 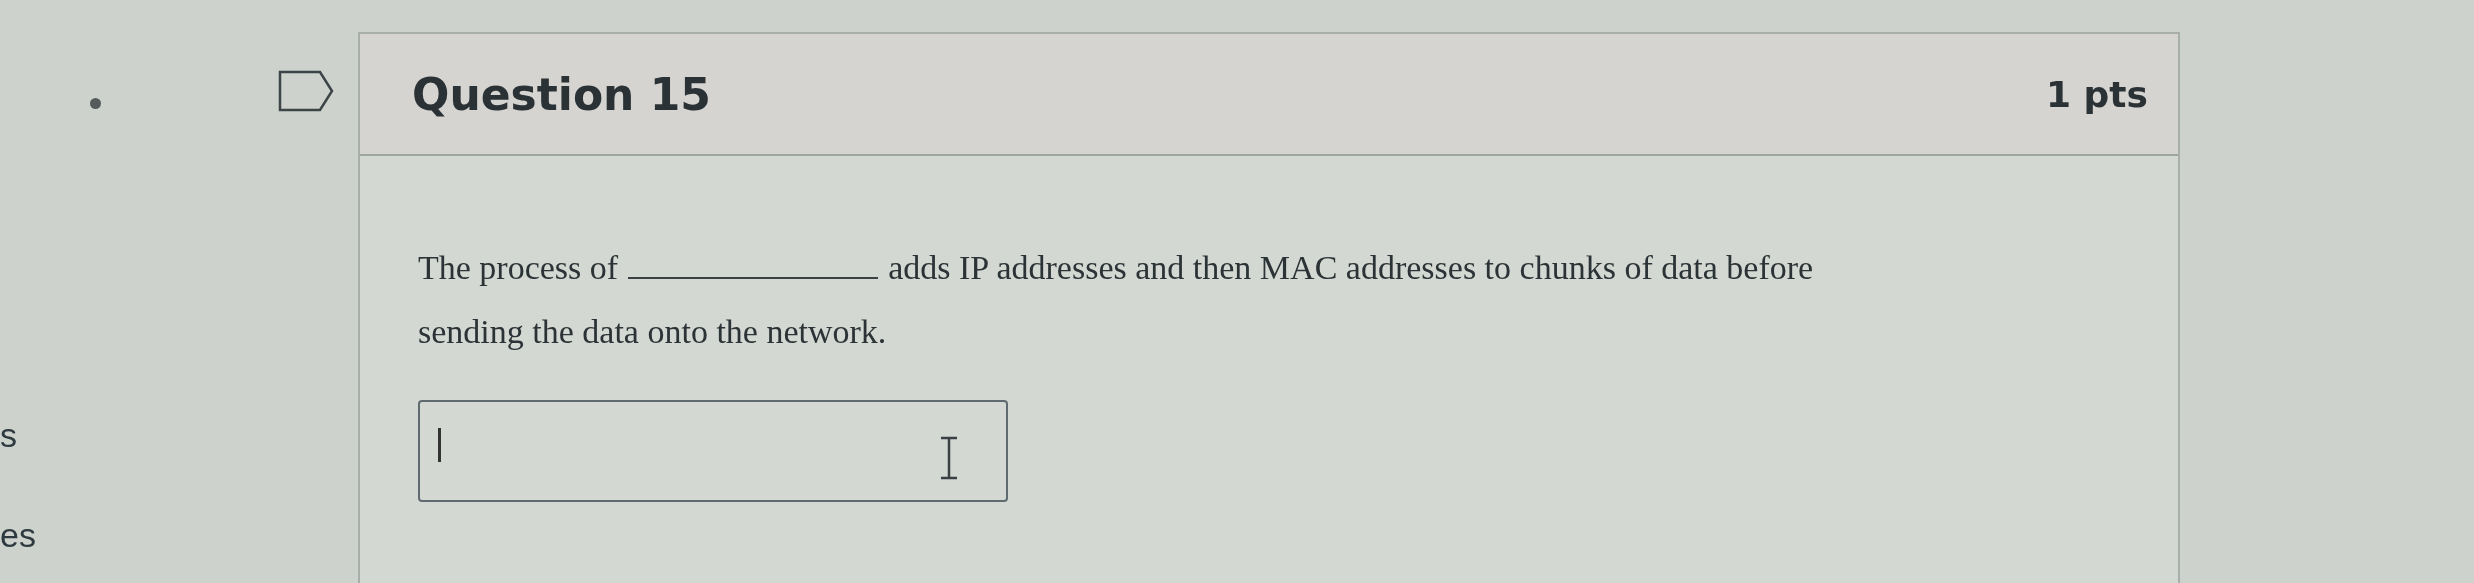 What do you see at coordinates (561, 94) in the screenshot?
I see `question-title: Question 15` at bounding box center [561, 94].